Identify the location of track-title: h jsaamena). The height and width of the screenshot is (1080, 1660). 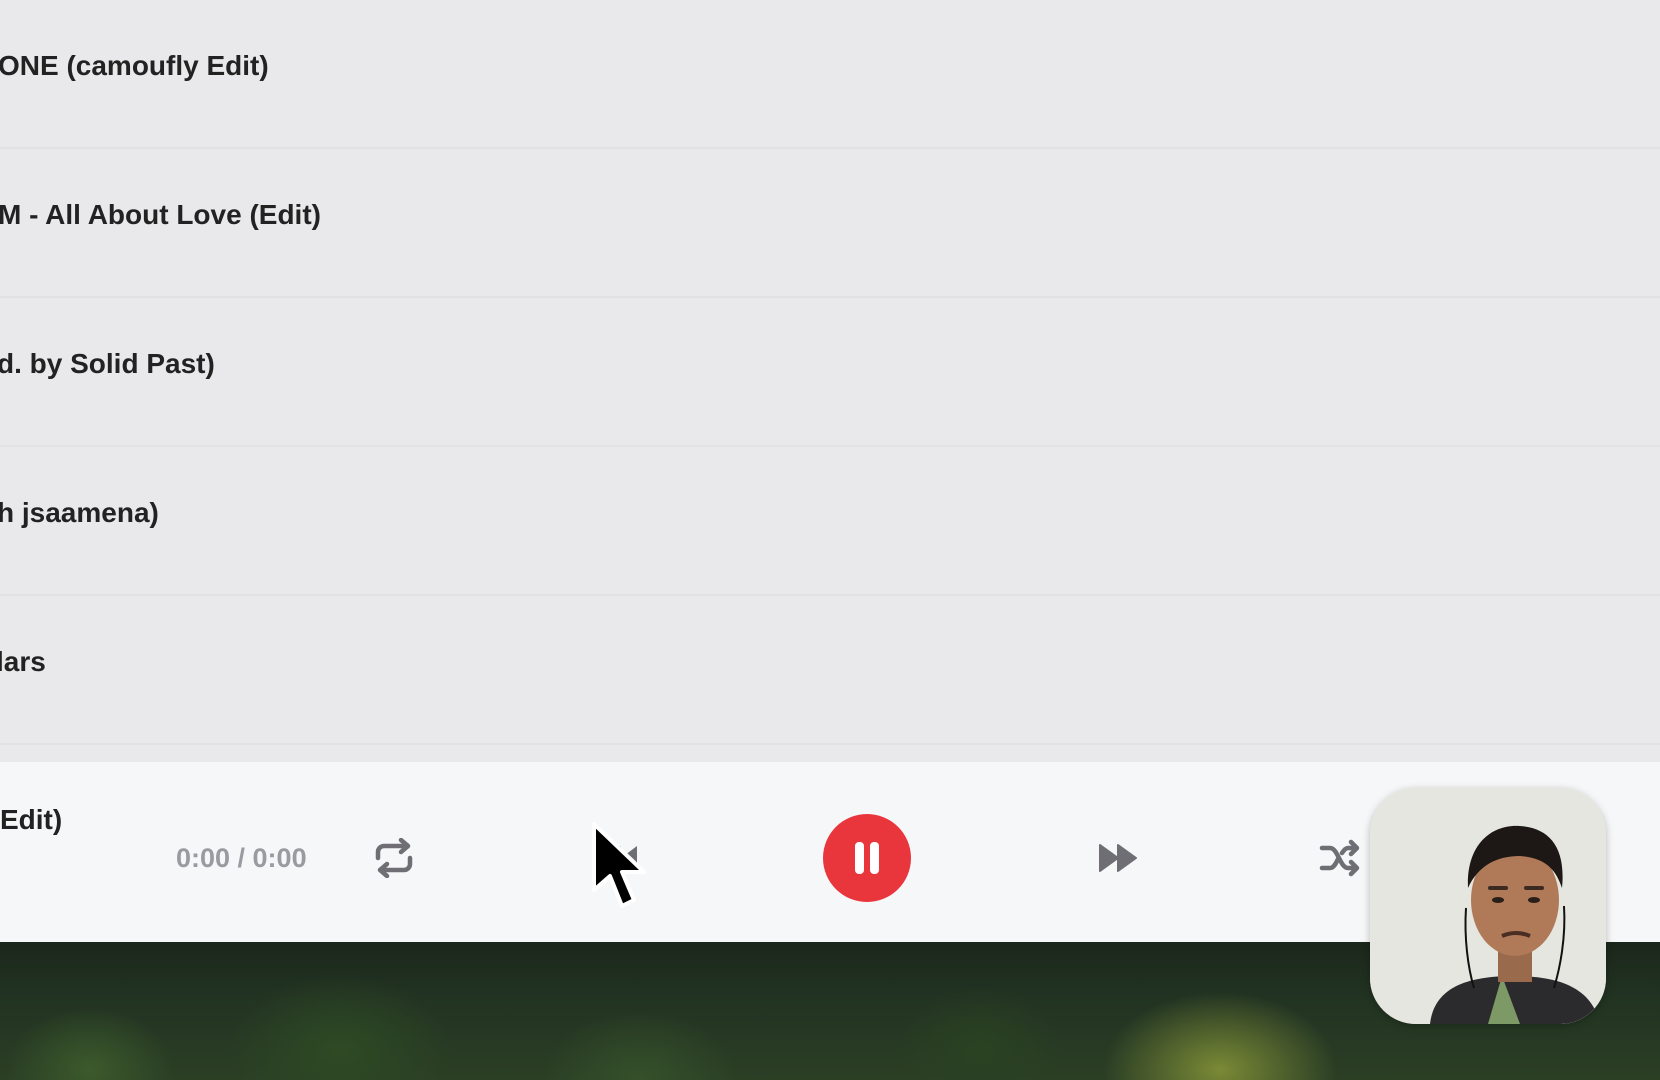
(79, 512).